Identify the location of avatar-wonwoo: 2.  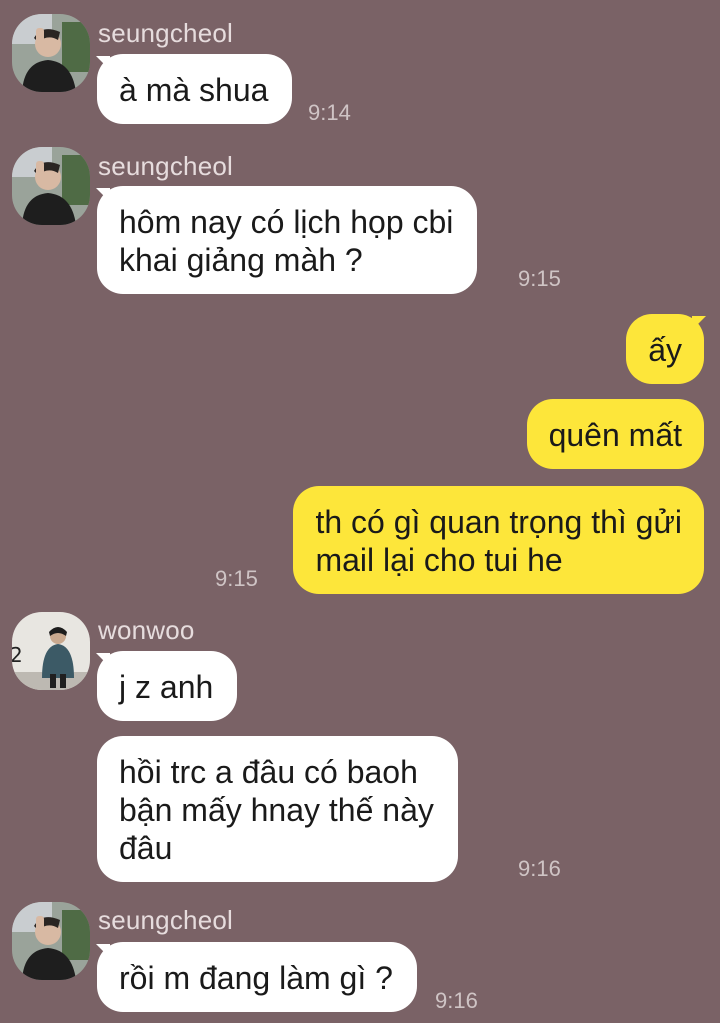
(51, 651).